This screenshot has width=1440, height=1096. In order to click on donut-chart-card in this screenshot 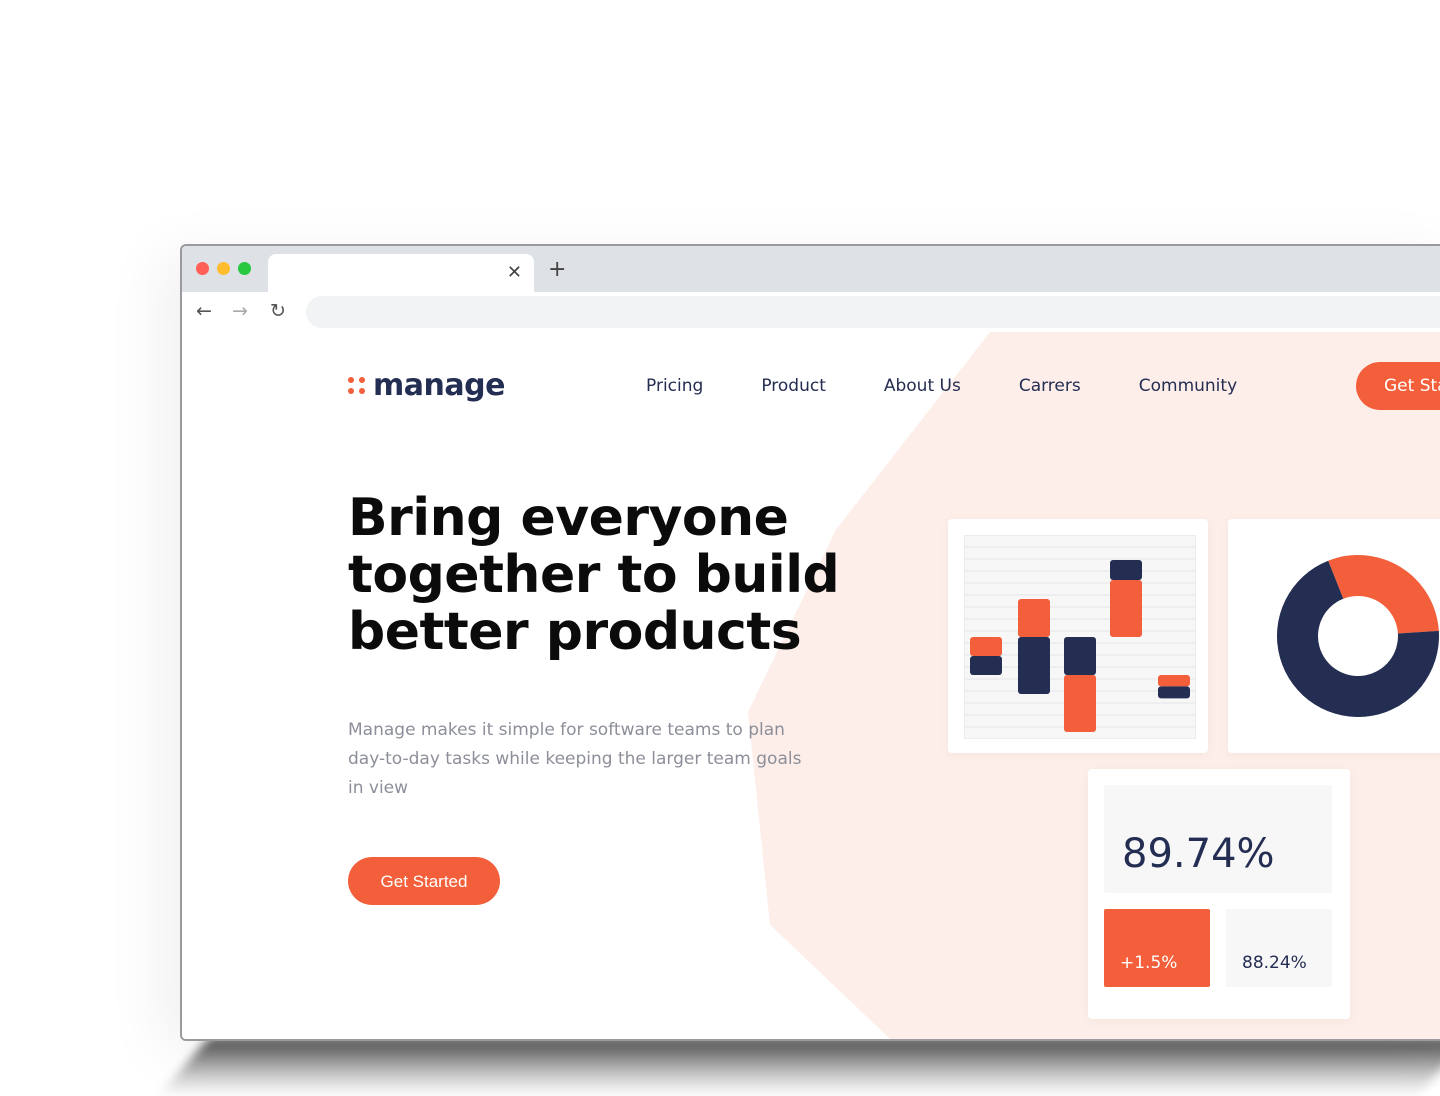, I will do `click(1334, 636)`.